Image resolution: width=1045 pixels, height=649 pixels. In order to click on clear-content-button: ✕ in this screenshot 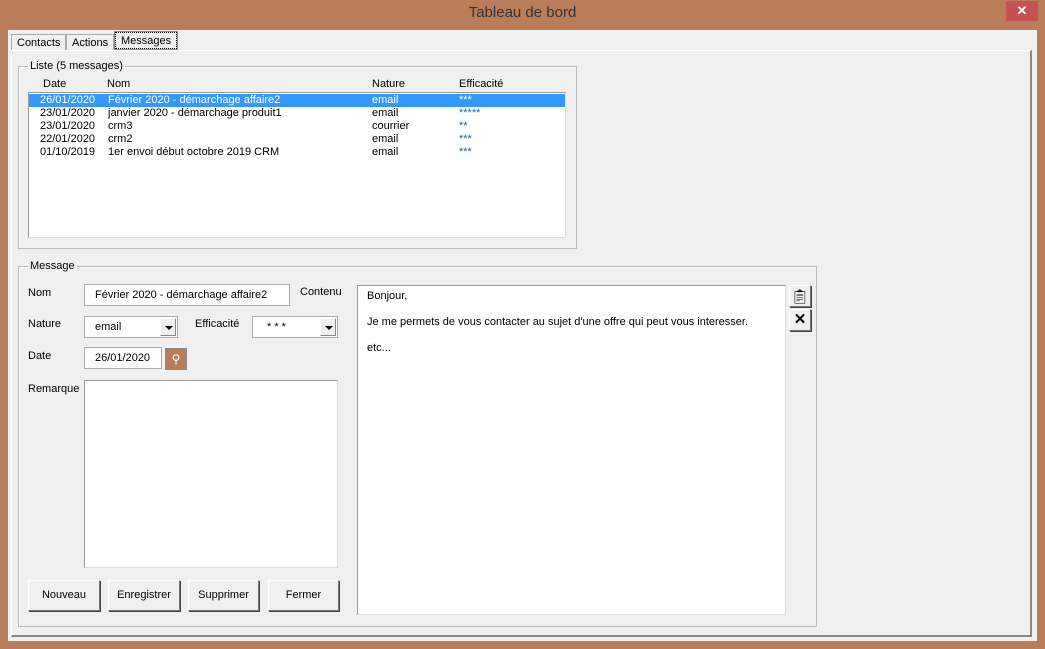, I will do `click(800, 320)`.